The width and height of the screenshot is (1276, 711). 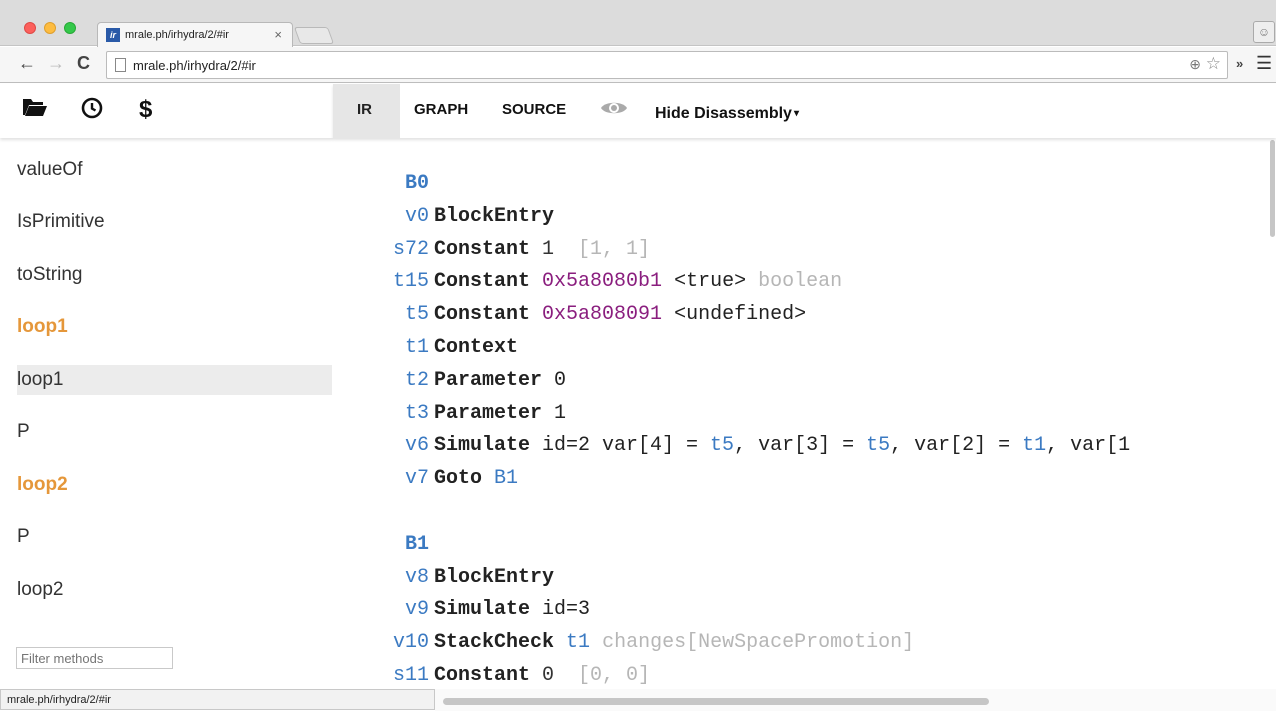 I want to click on horizontal-scrollbar, so click(x=716, y=701).